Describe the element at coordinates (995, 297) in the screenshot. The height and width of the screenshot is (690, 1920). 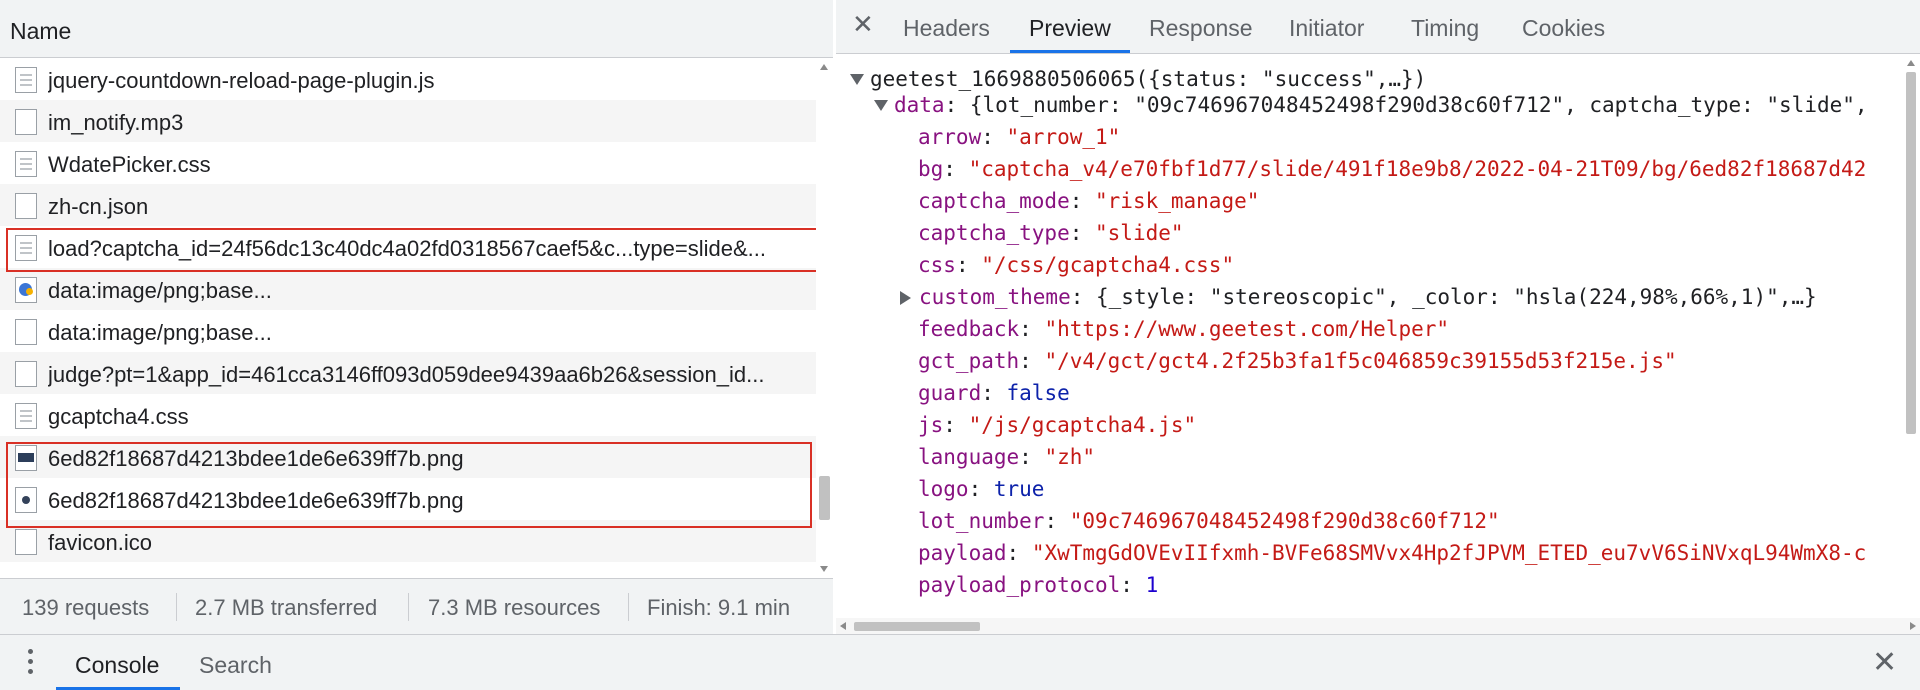
I see `json-key: custom_theme` at that location.